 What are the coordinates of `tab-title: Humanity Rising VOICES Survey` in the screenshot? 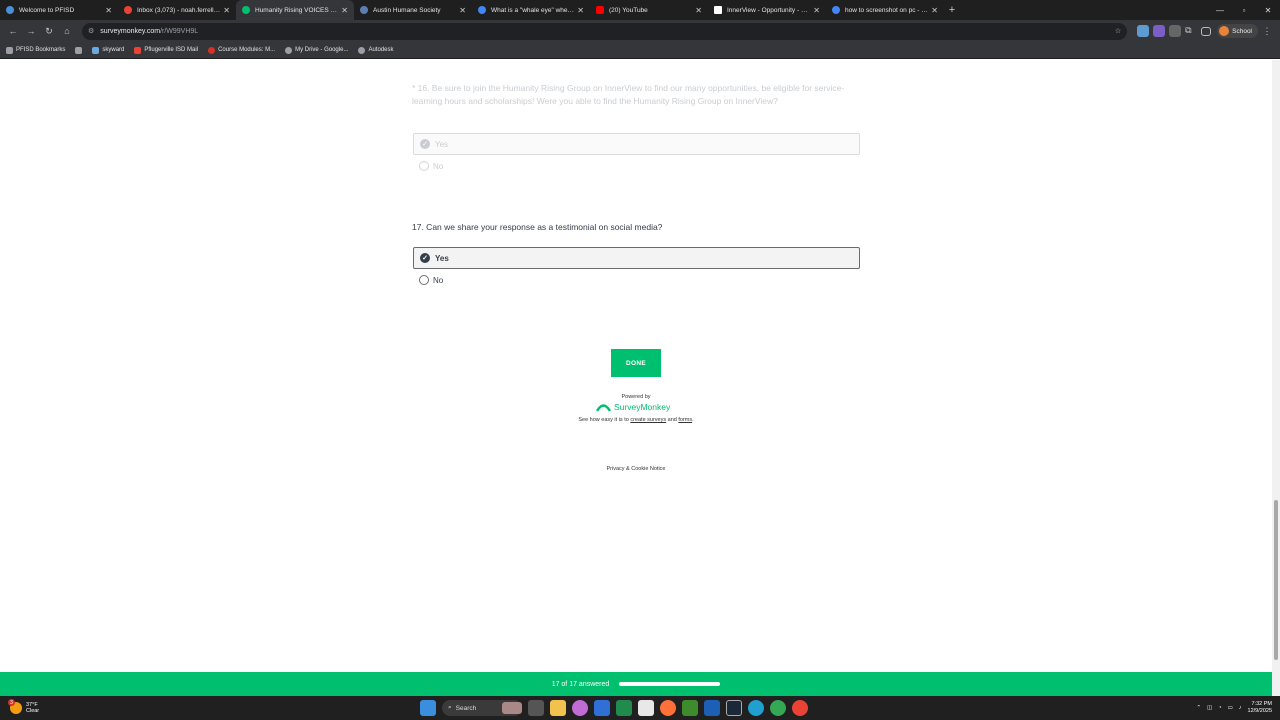 It's located at (297, 10).